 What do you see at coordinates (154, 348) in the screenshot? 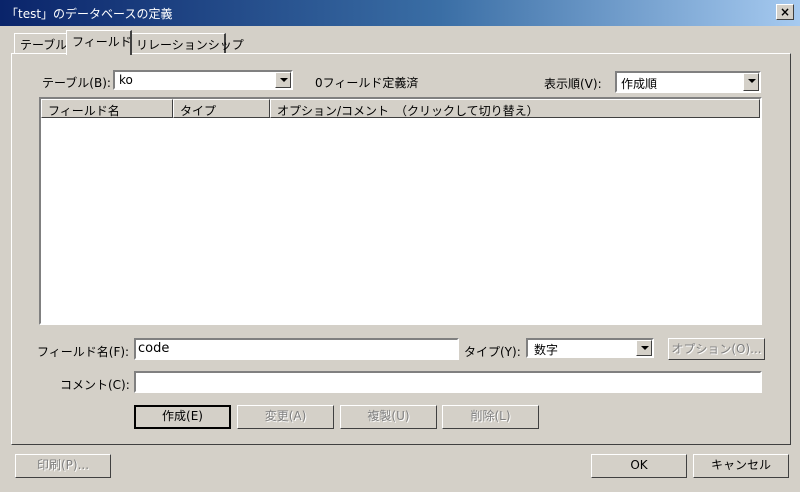
I see `field-name-value: code` at bounding box center [154, 348].